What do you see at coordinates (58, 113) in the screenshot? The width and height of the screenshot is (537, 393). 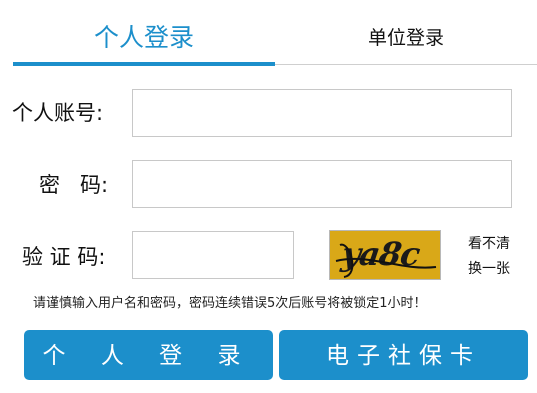 I see `account-label: 个人账号:` at bounding box center [58, 113].